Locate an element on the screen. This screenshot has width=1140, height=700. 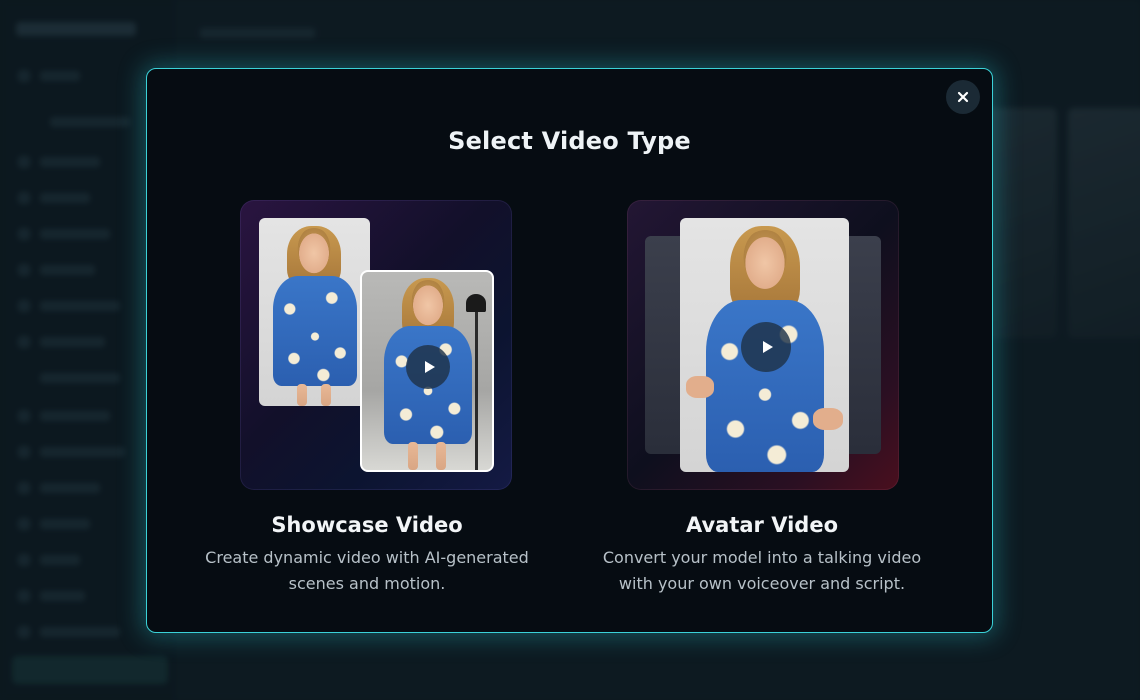
dialog-title: Select Video Type is located at coordinates (569, 141).